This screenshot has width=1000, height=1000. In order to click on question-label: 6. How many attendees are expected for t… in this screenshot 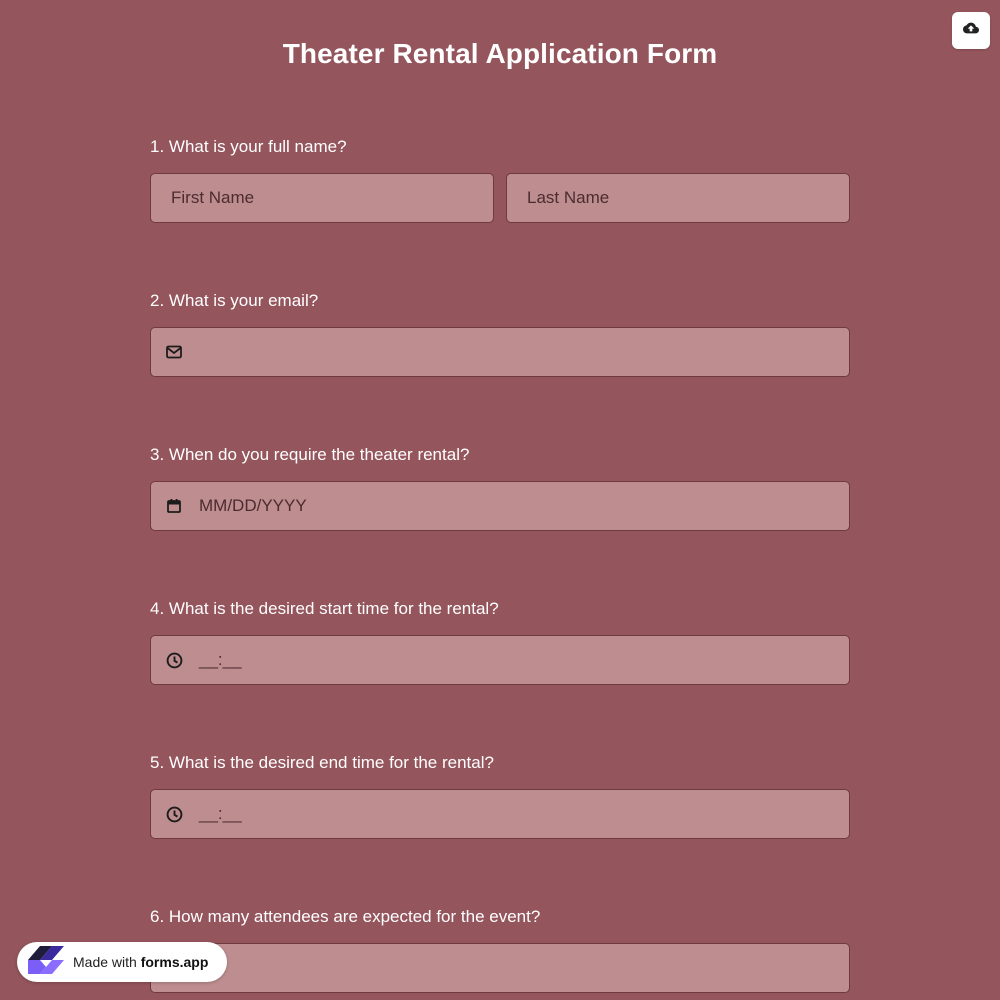, I will do `click(345, 916)`.